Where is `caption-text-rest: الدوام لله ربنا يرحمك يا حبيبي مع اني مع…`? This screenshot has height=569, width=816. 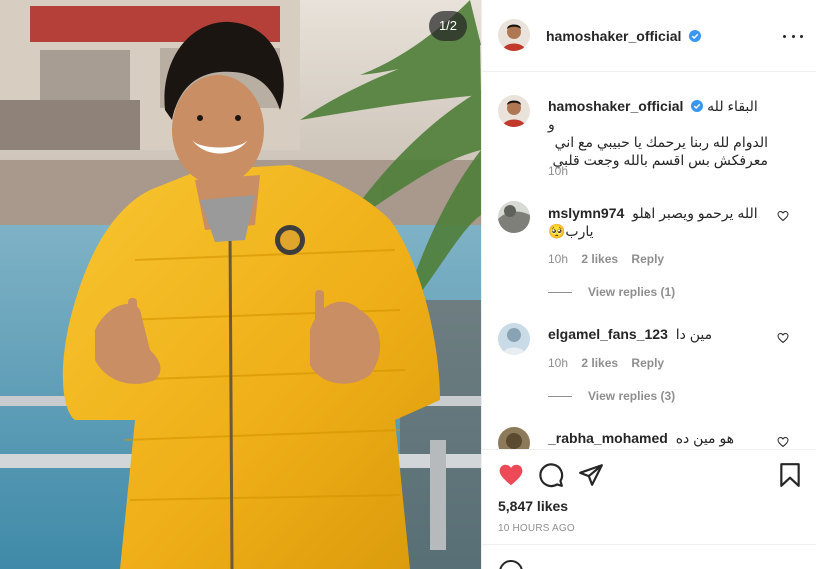 caption-text-rest: الدوام لله ربنا يرحمك يا حبيبي مع اني مع… is located at coordinates (660, 151).